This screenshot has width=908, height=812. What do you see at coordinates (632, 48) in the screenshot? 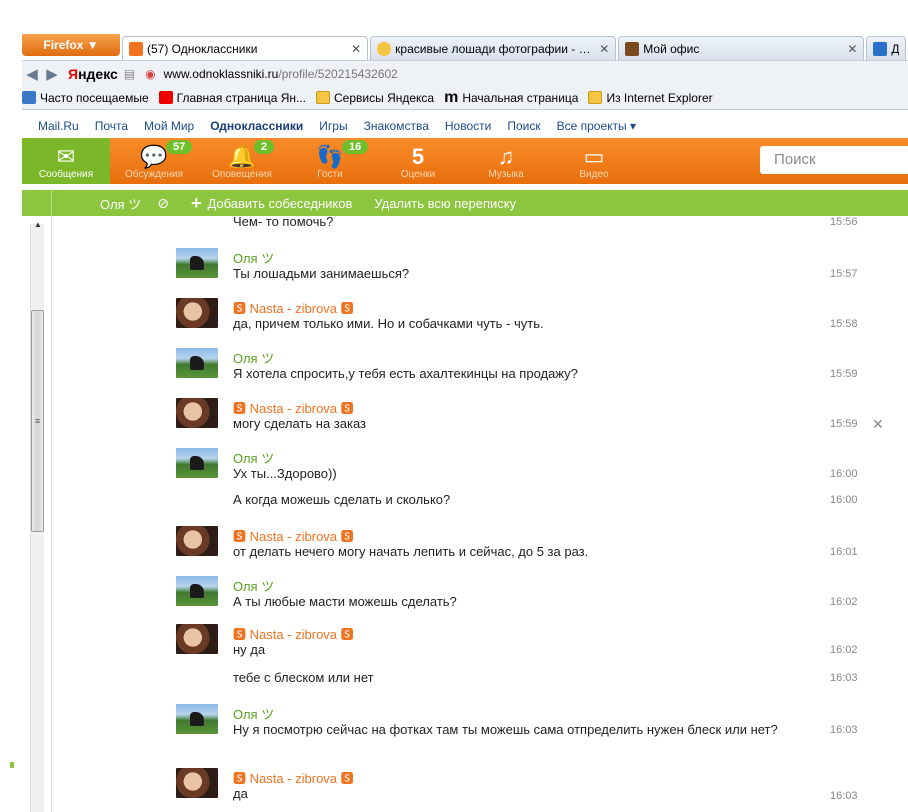
I see `horse-favicon-icon` at bounding box center [632, 48].